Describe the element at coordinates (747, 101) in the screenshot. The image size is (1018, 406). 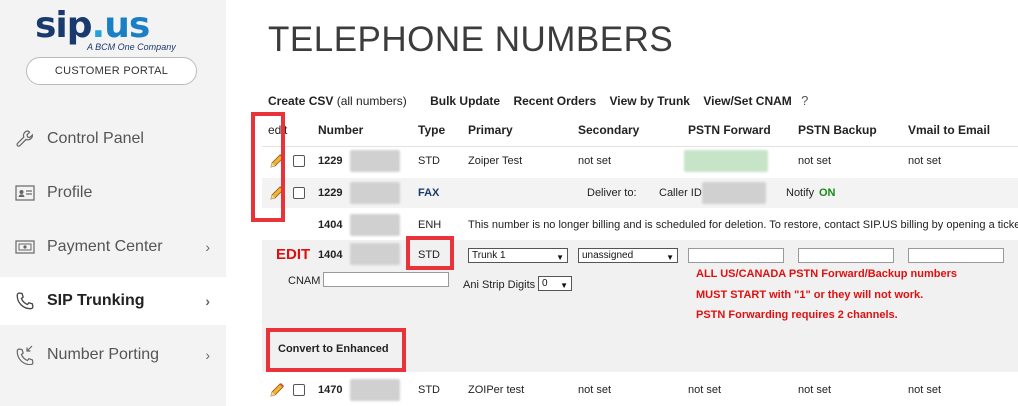
I see `view-set-cnam-link: View/Set CNAM` at that location.